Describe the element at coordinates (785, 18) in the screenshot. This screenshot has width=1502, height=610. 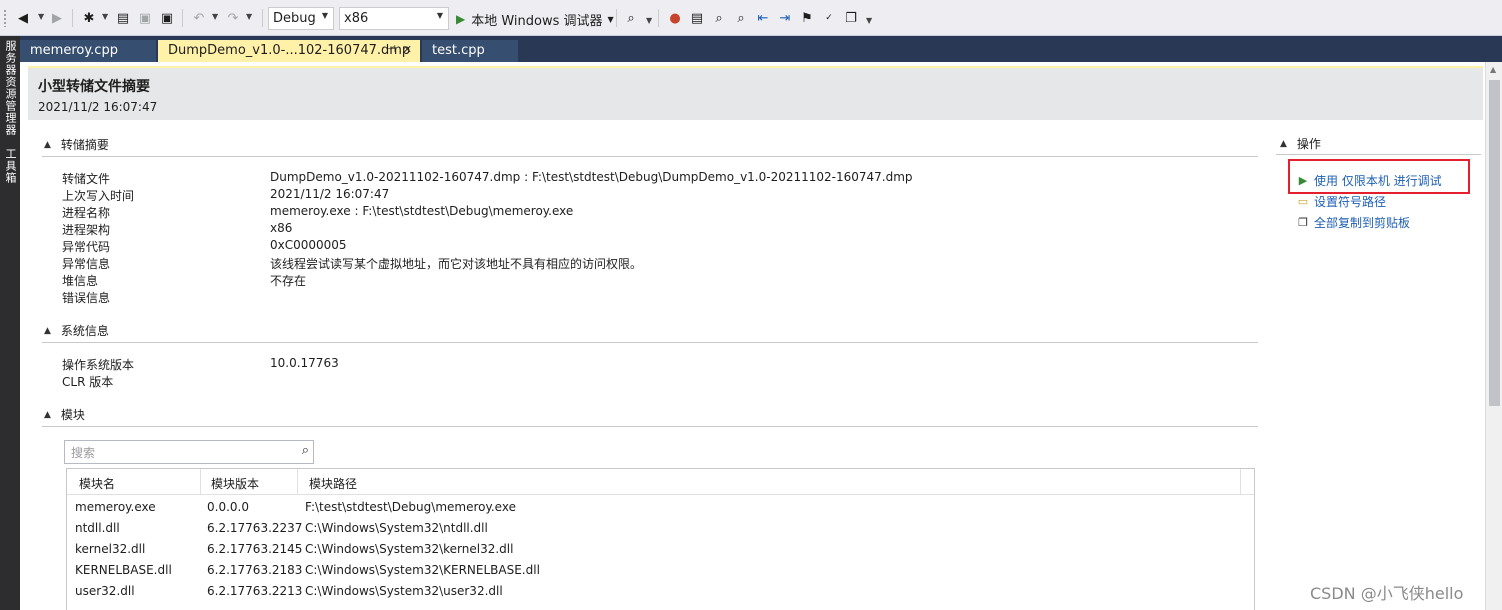
I see `step-forward-icon: ⇥` at that location.